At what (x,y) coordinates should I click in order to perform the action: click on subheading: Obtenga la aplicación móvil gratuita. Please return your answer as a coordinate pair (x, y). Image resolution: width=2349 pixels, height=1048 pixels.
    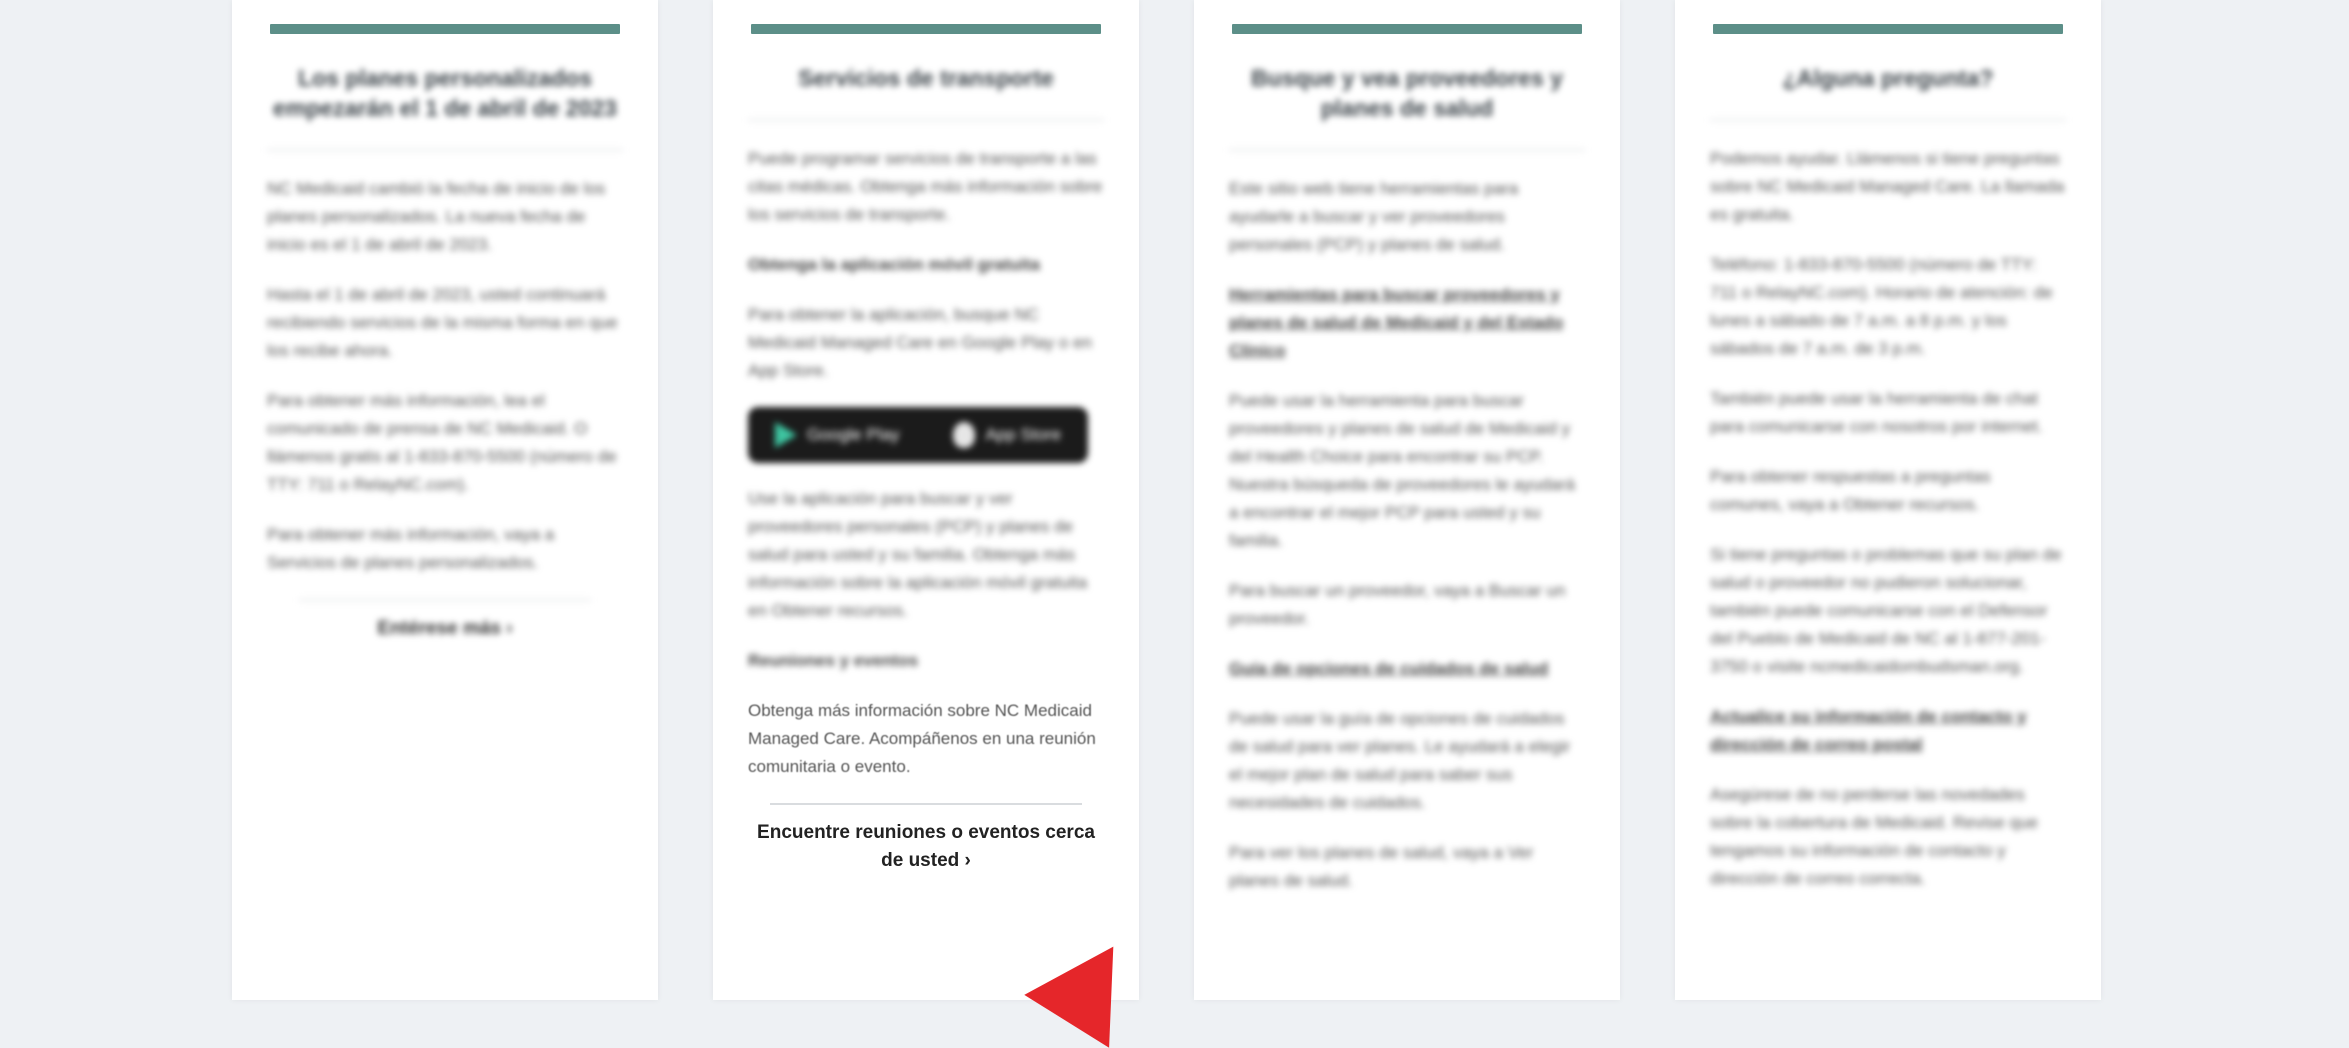
    Looking at the image, I should click on (894, 264).